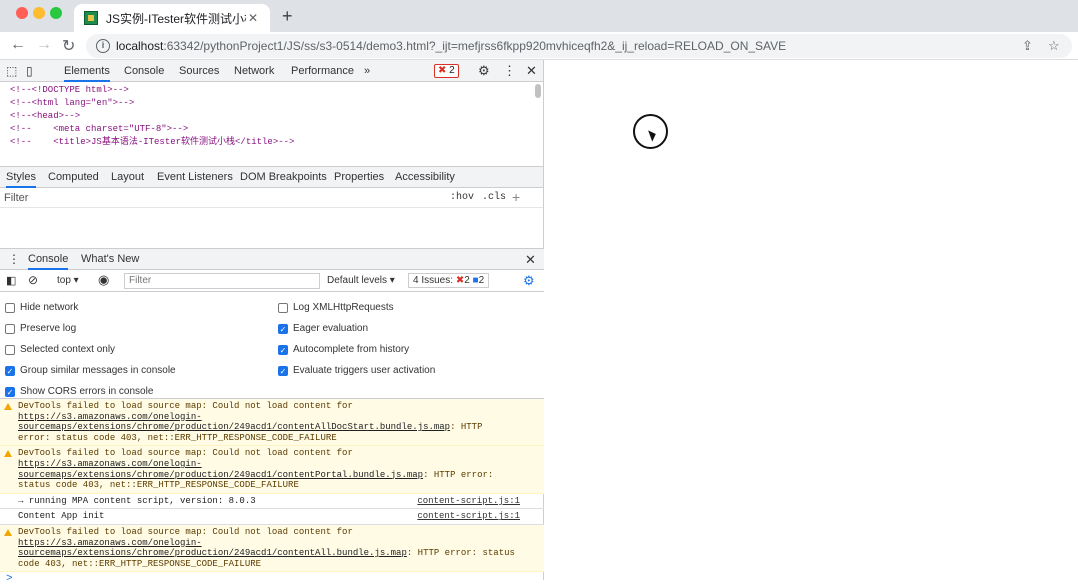  I want to click on eager-eval-checkbox: ✓ Eager evaluation, so click(323, 328).